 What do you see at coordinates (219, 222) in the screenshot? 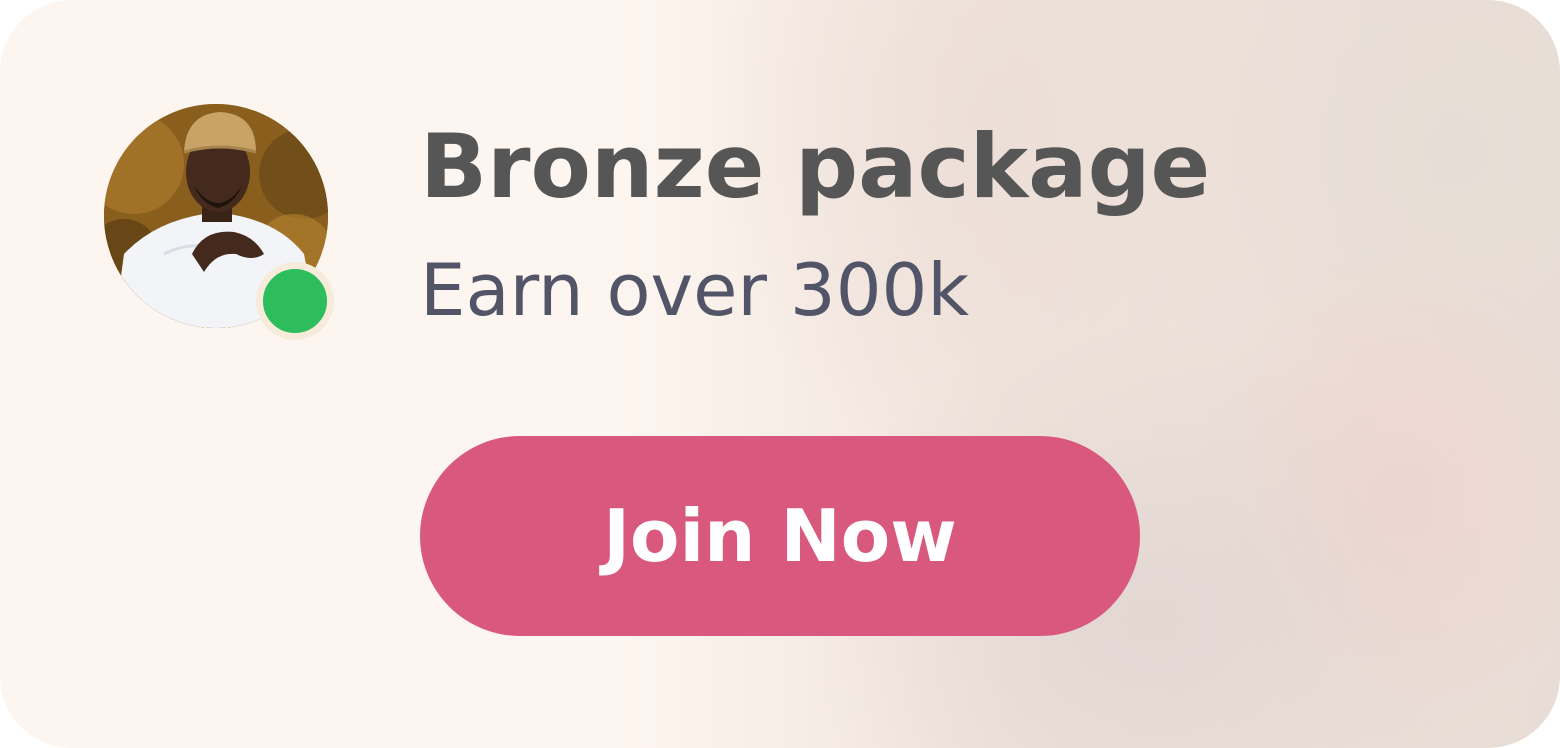
I see `avatar-container` at bounding box center [219, 222].